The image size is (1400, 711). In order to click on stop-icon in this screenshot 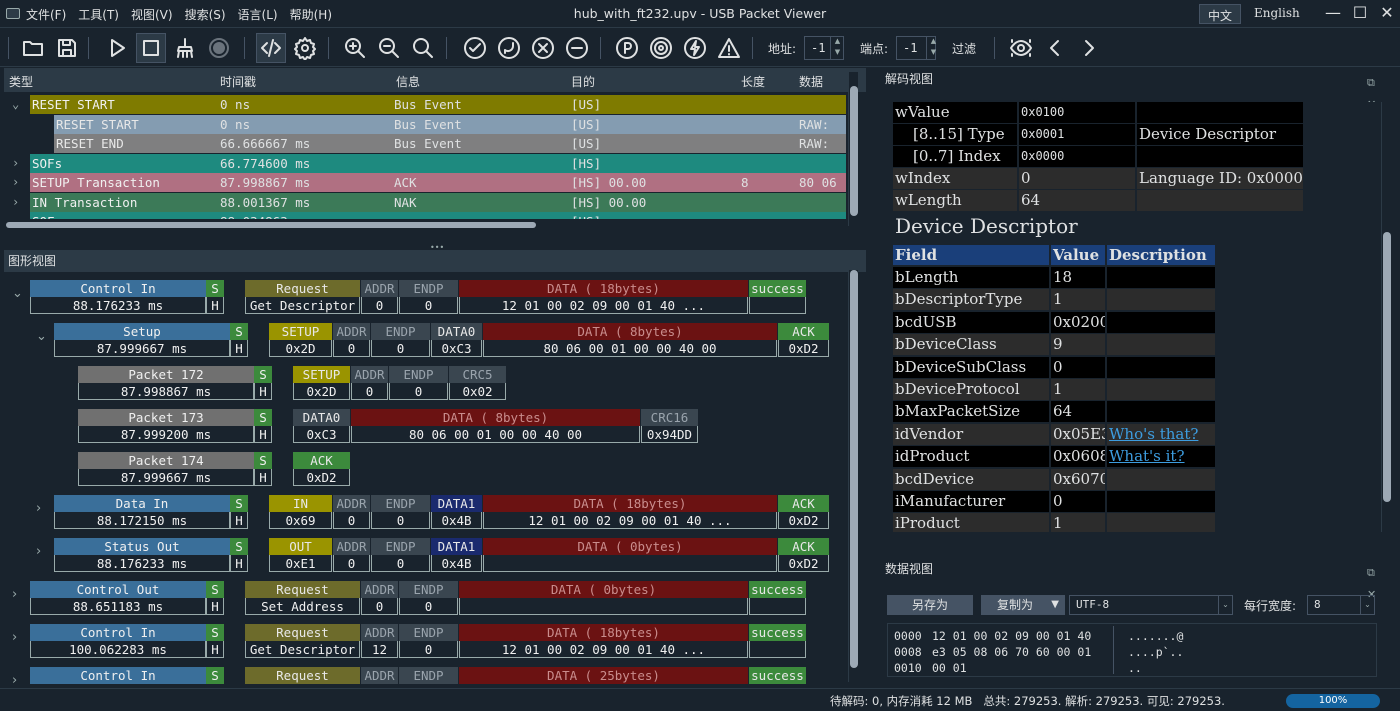, I will do `click(151, 48)`.